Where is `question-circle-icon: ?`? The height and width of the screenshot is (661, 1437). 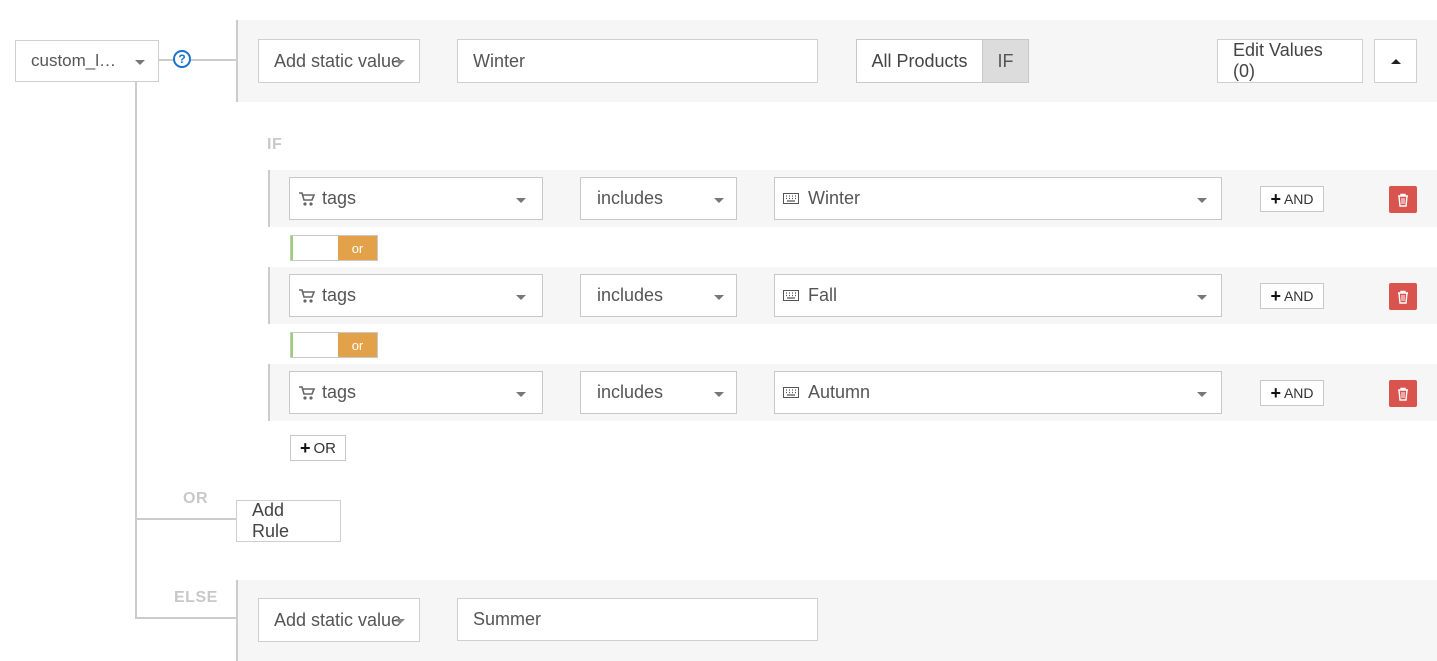
question-circle-icon: ? is located at coordinates (182, 59).